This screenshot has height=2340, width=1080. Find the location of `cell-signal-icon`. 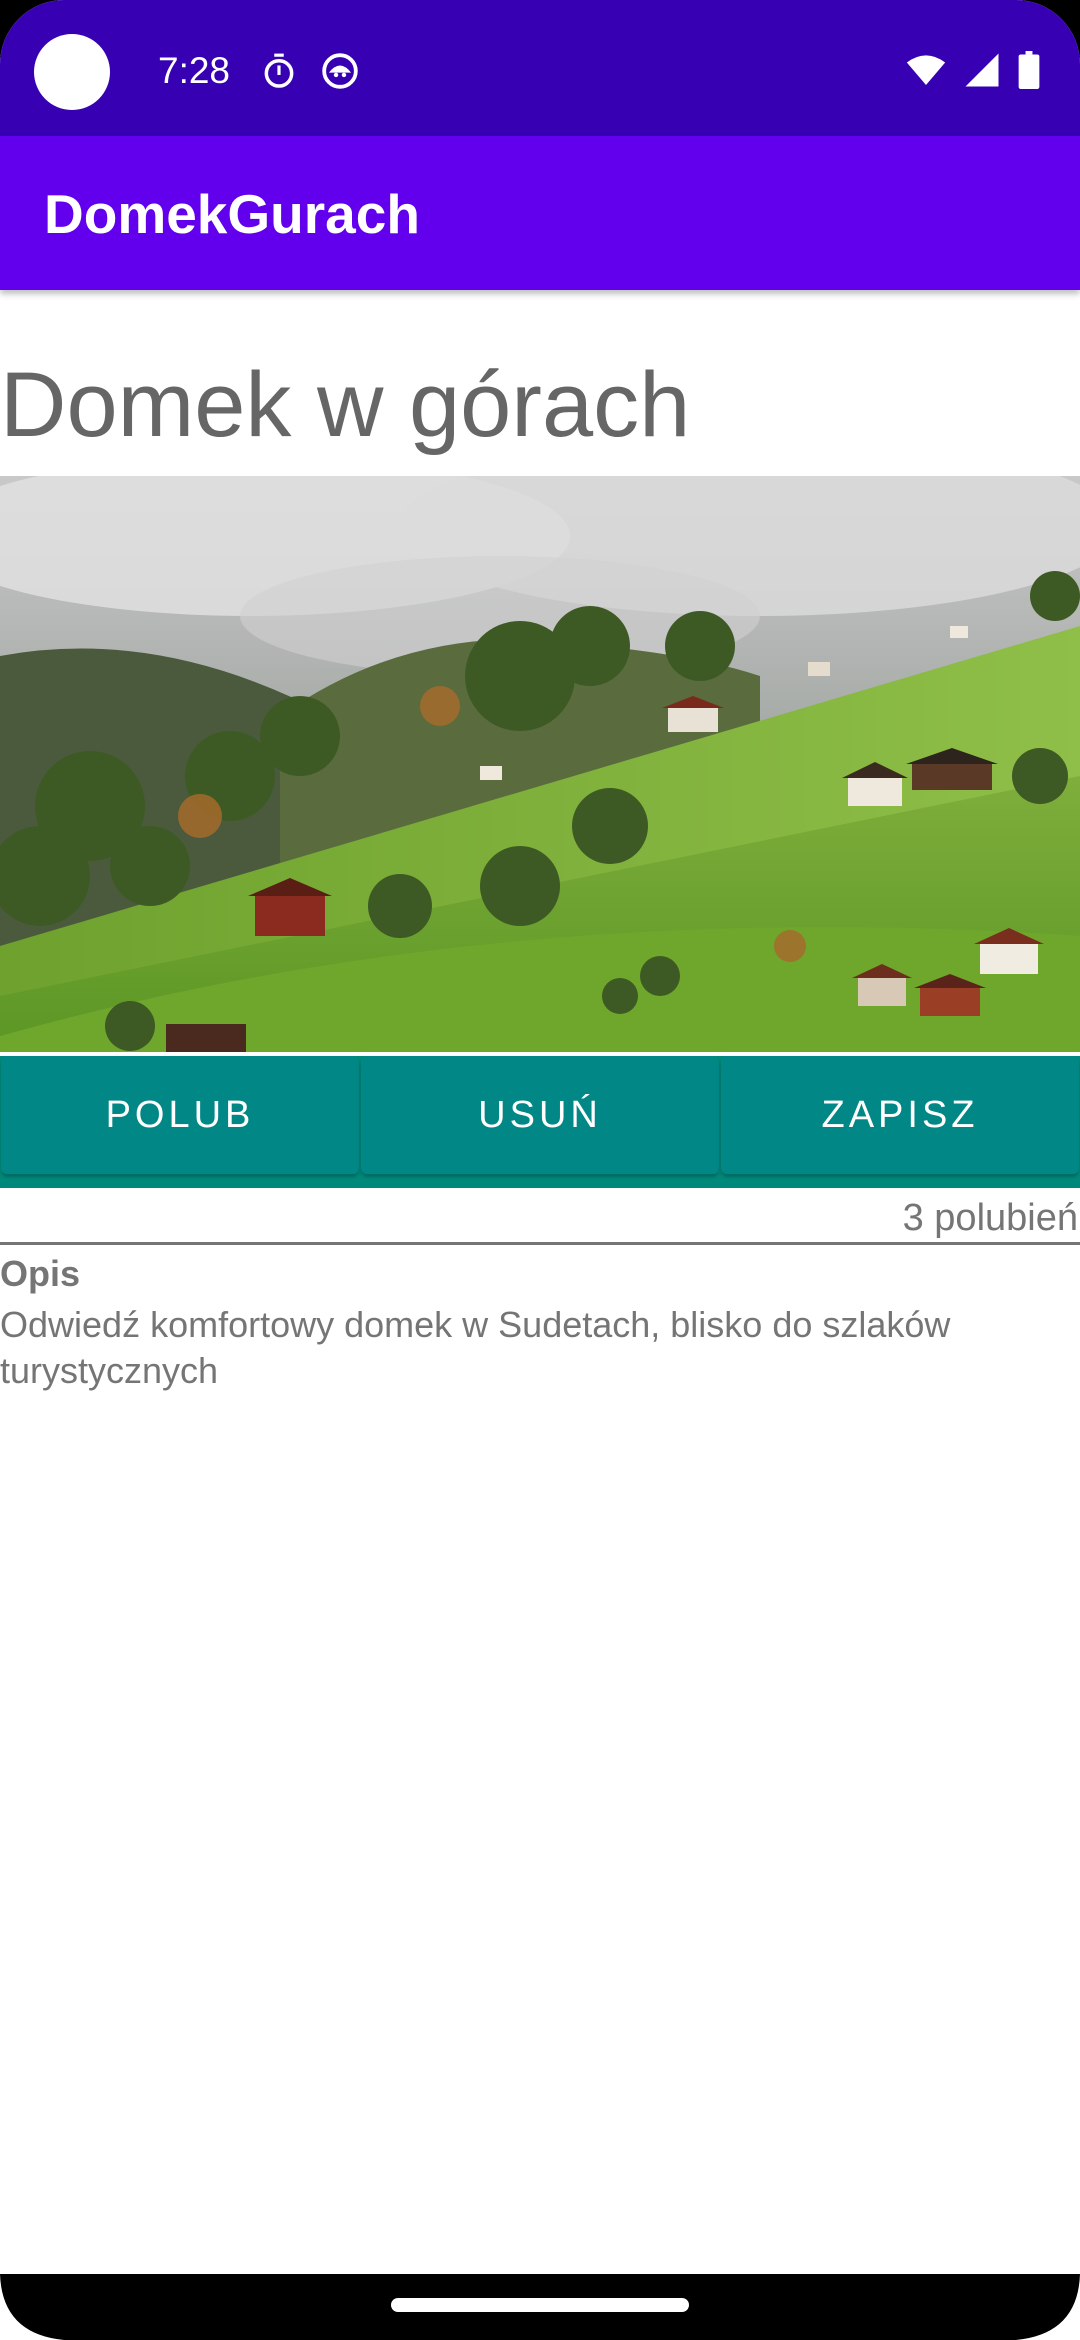

cell-signal-icon is located at coordinates (982, 70).